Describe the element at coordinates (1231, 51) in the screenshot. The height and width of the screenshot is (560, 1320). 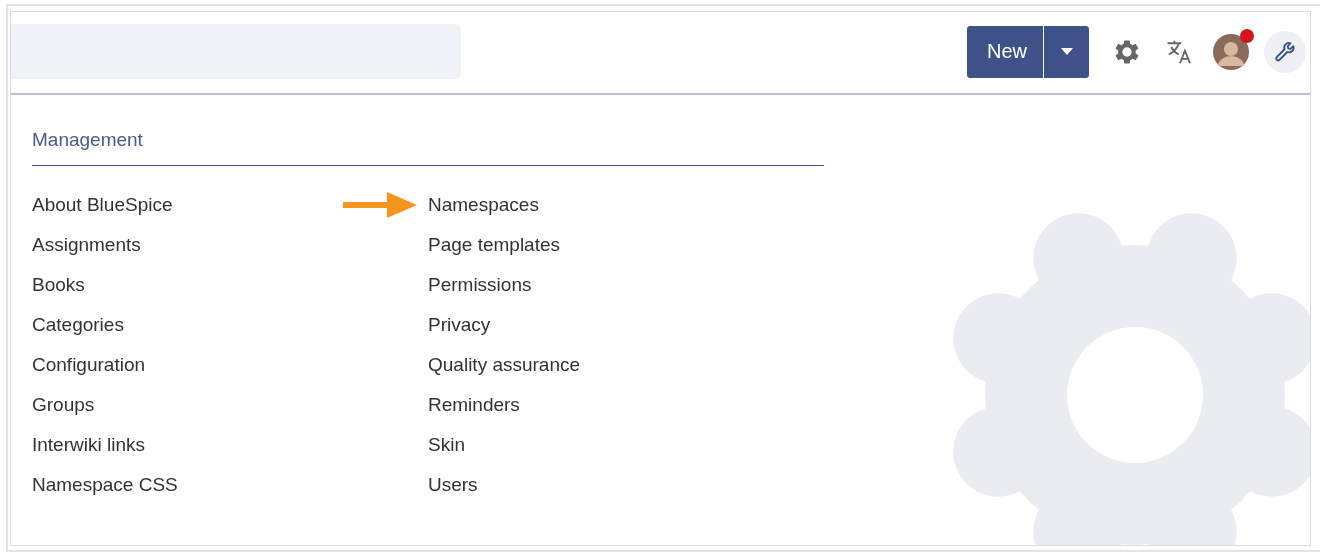
I see `avatar` at that location.